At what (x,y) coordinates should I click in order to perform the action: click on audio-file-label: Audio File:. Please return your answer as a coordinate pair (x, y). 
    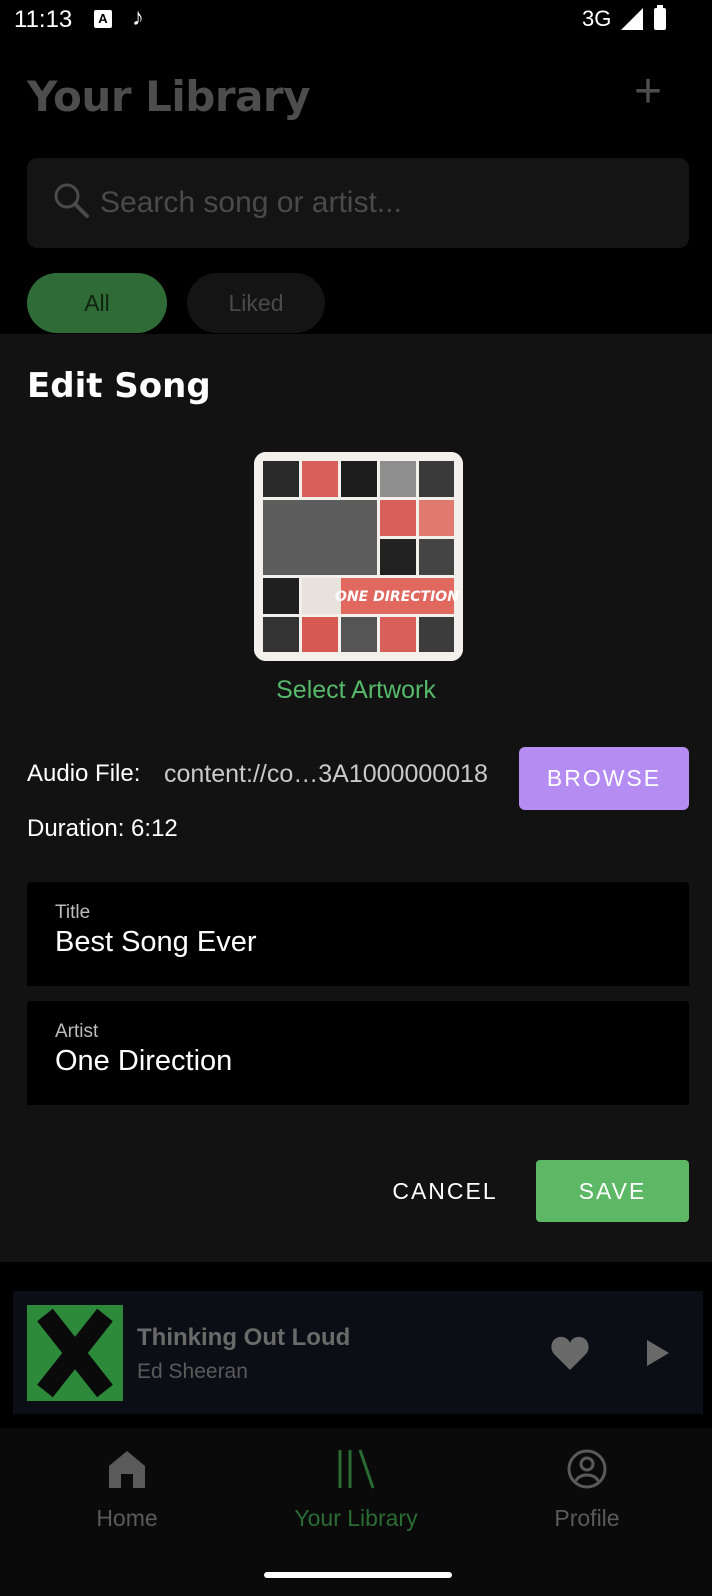
    Looking at the image, I should click on (84, 773).